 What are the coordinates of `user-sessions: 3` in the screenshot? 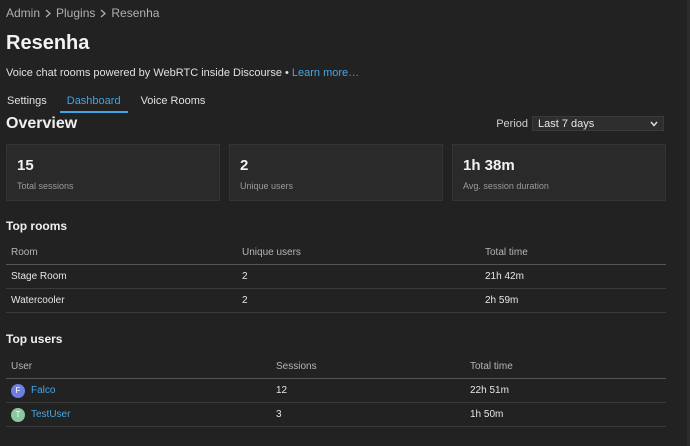 It's located at (279, 414).